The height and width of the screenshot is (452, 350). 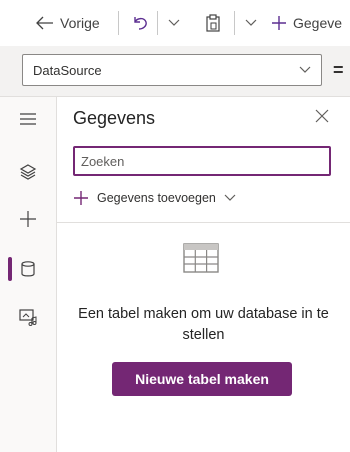 I want to click on back-button: Vorige, so click(x=68, y=23).